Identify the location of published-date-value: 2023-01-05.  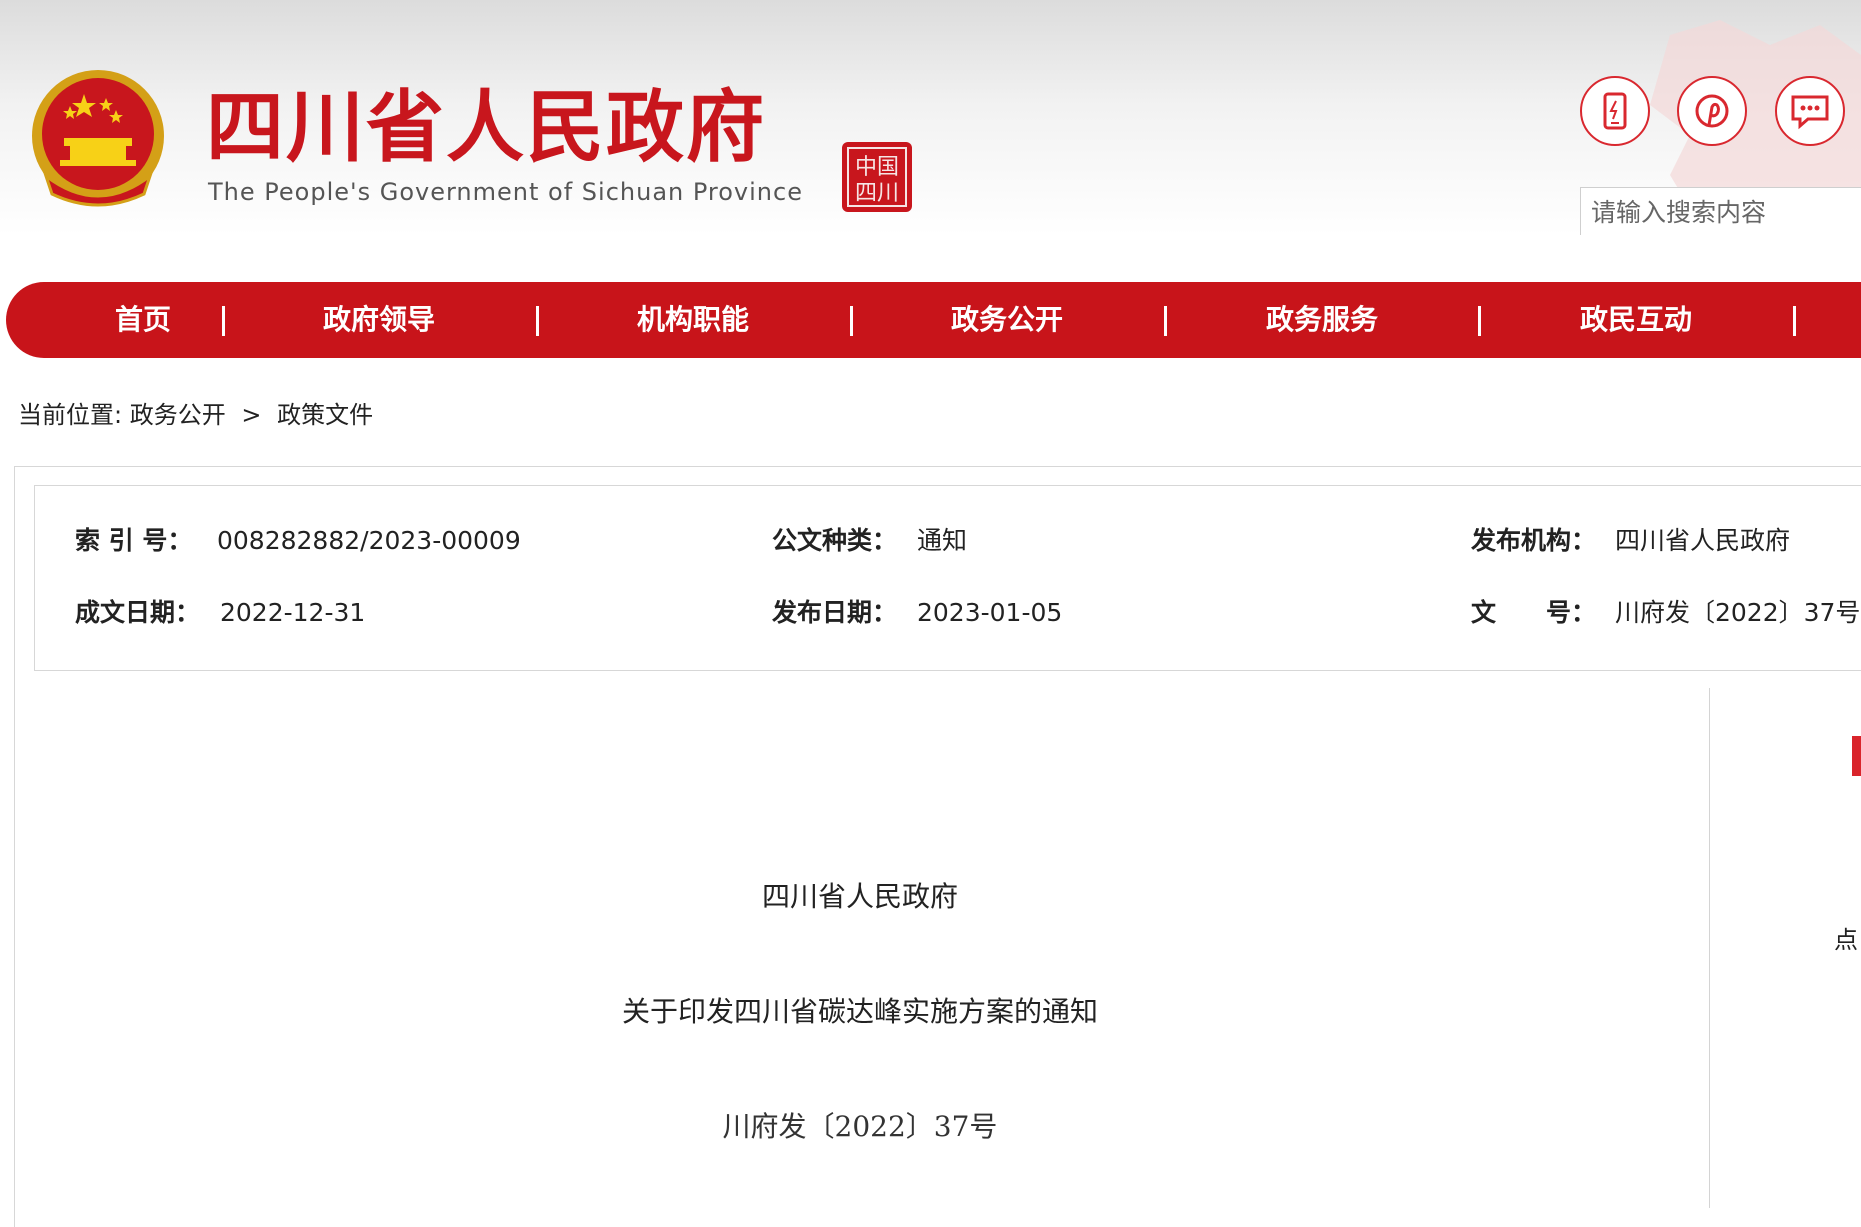
(990, 612).